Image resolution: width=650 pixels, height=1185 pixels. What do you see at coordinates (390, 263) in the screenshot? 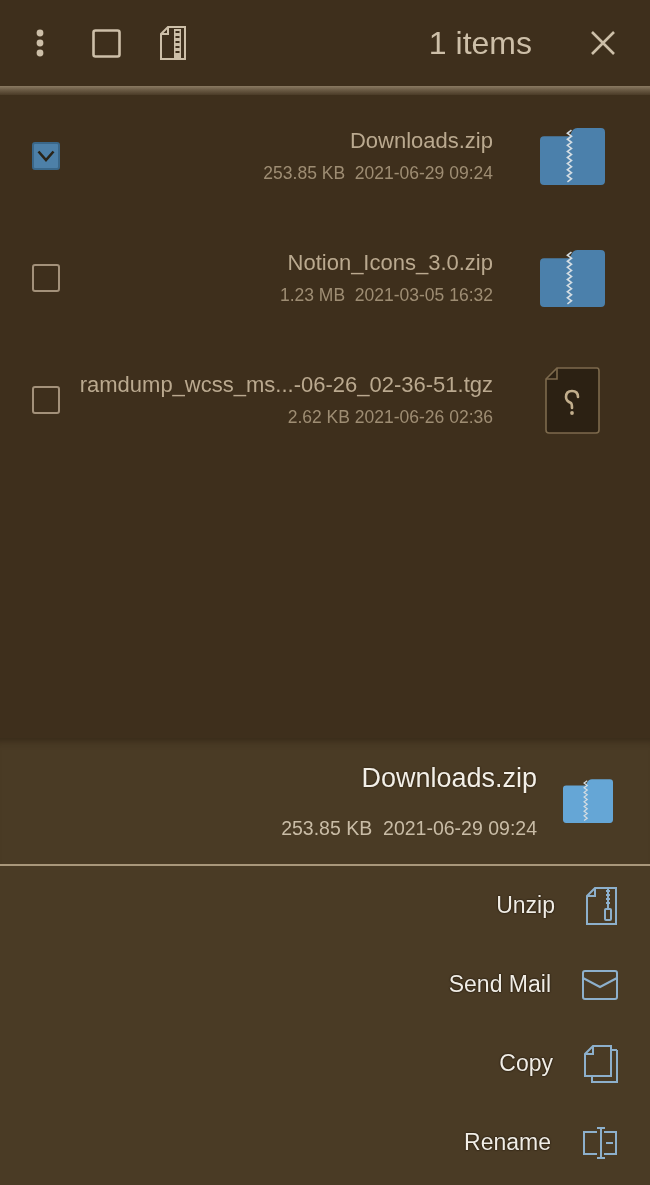
I see `file-name: Notion_Icons_3.0.zip` at bounding box center [390, 263].